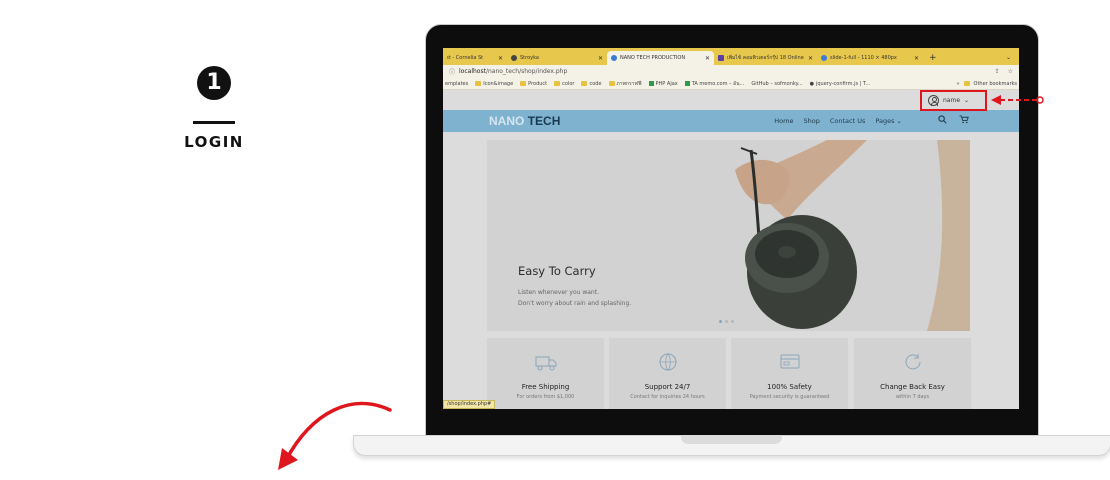  I want to click on truck-icon, so click(545, 363).